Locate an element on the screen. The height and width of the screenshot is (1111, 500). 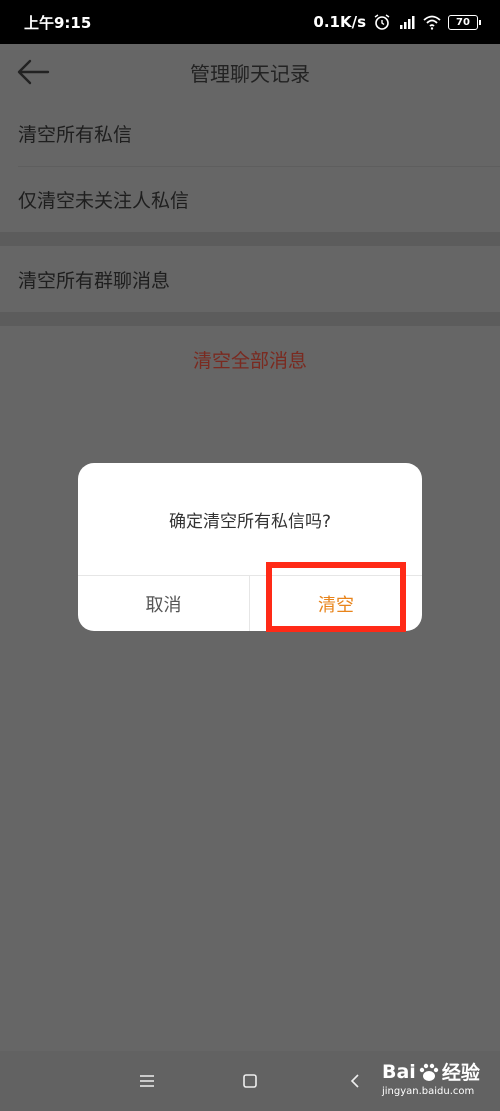
network-speed: 0.1K/s is located at coordinates (339, 22).